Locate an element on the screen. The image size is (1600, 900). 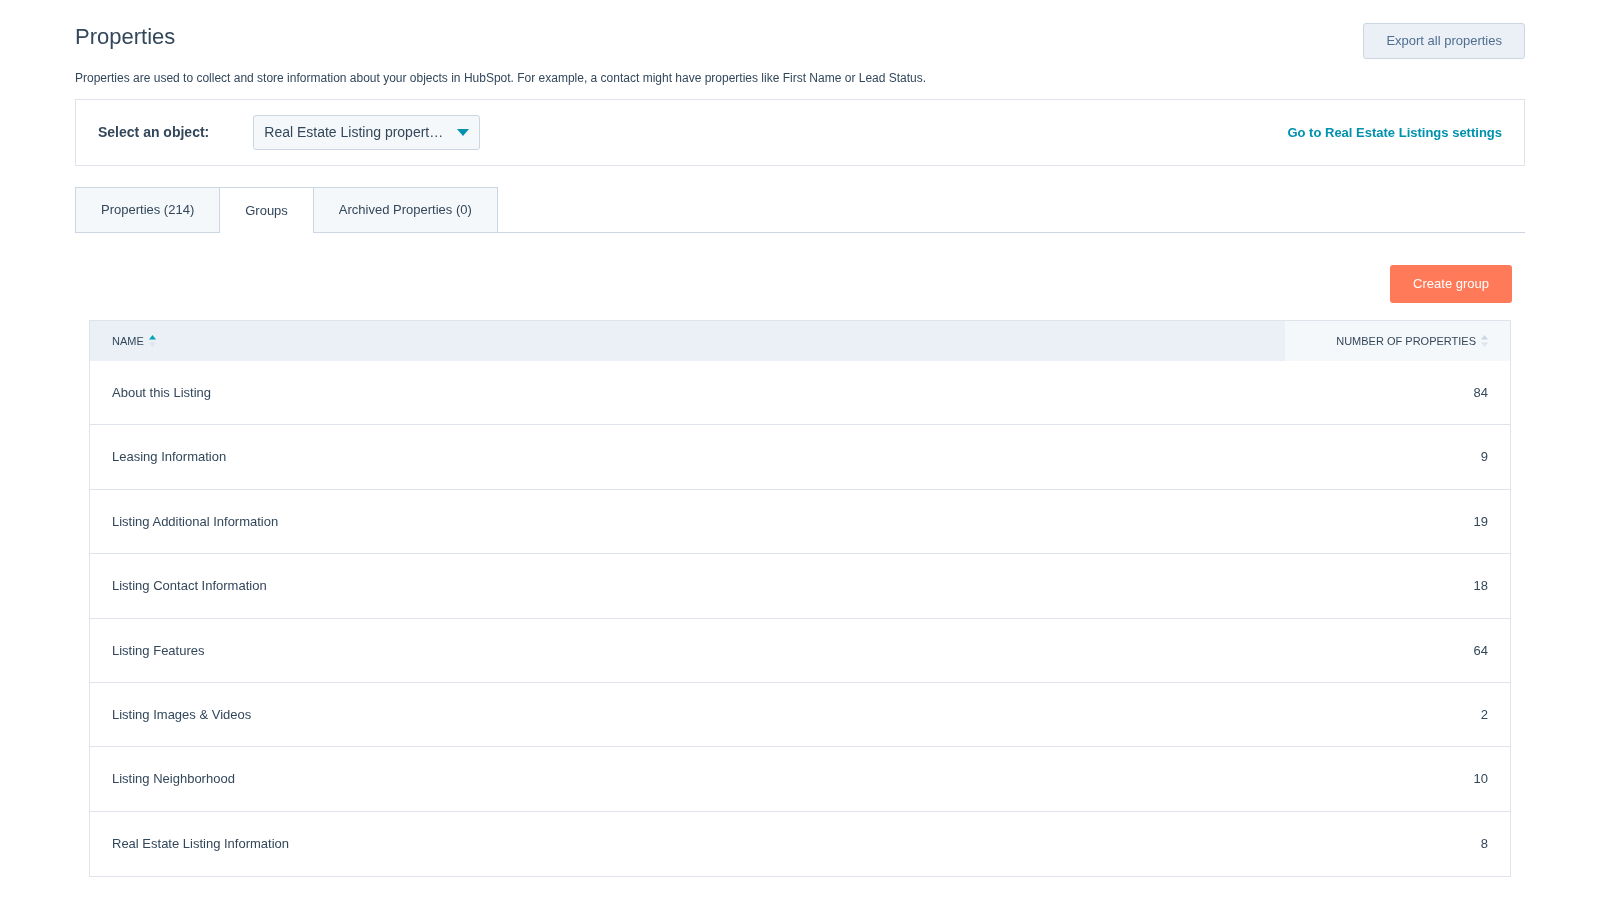
group-name: Listing Contact Information is located at coordinates (189, 586).